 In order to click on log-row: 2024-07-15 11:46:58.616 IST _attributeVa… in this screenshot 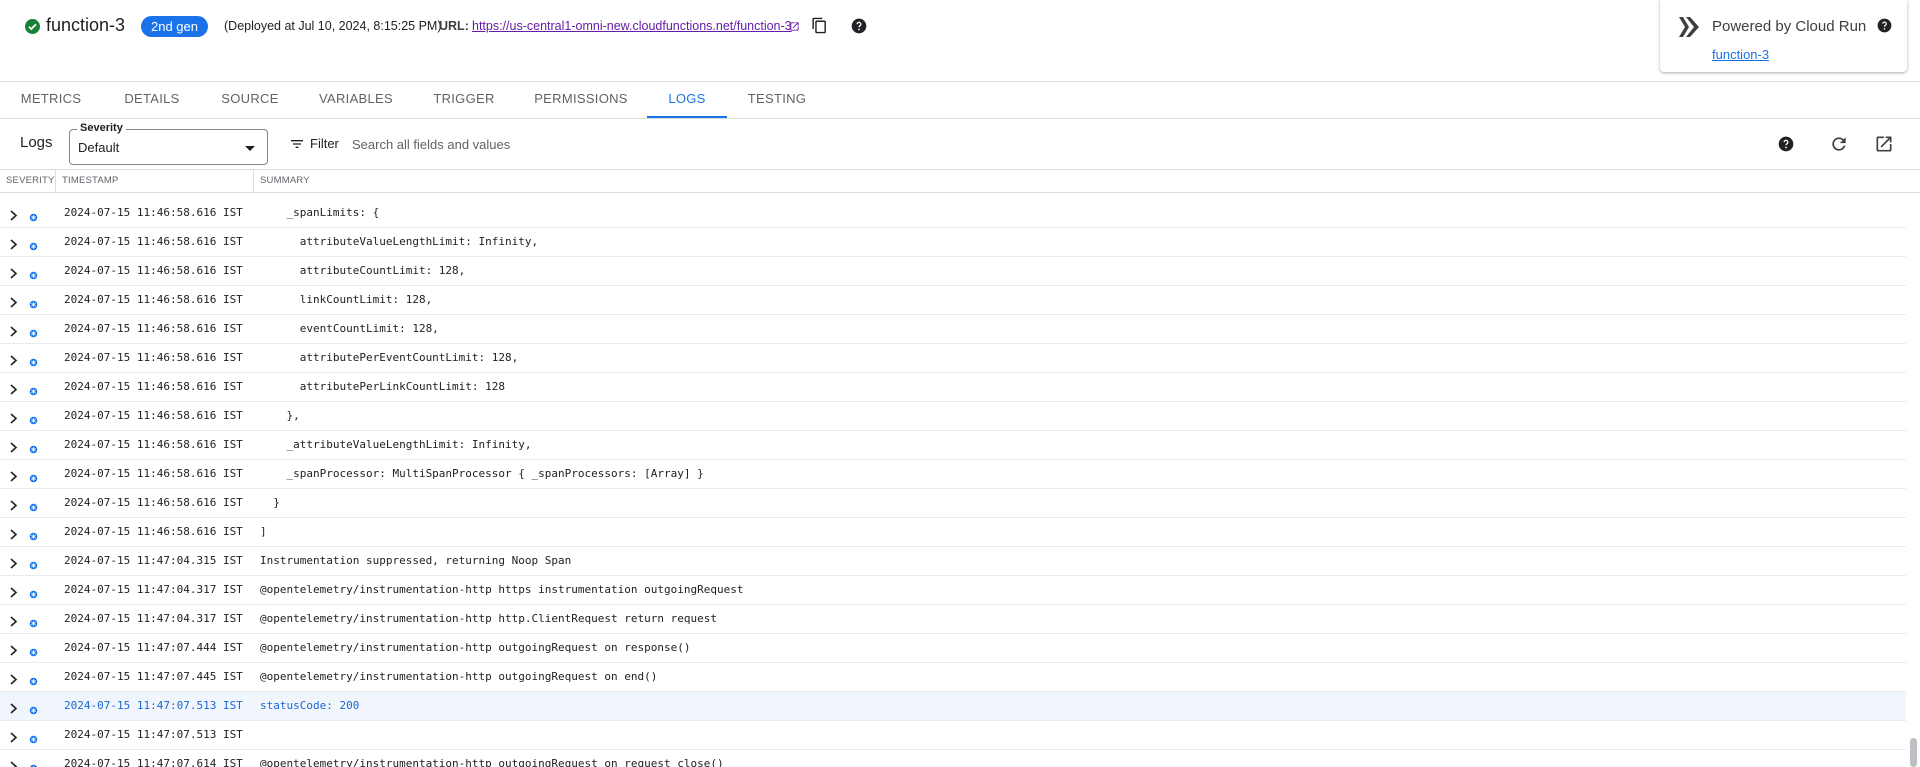, I will do `click(953, 445)`.